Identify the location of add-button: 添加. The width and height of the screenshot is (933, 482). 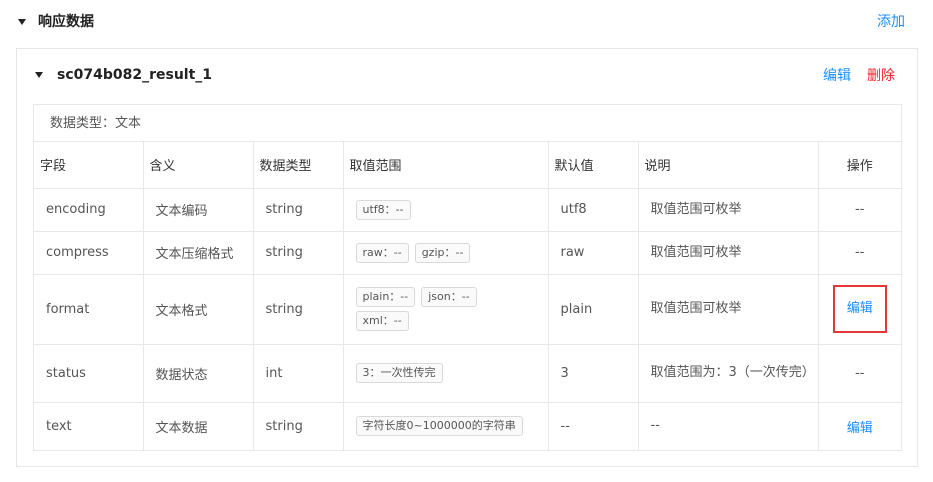
(891, 22).